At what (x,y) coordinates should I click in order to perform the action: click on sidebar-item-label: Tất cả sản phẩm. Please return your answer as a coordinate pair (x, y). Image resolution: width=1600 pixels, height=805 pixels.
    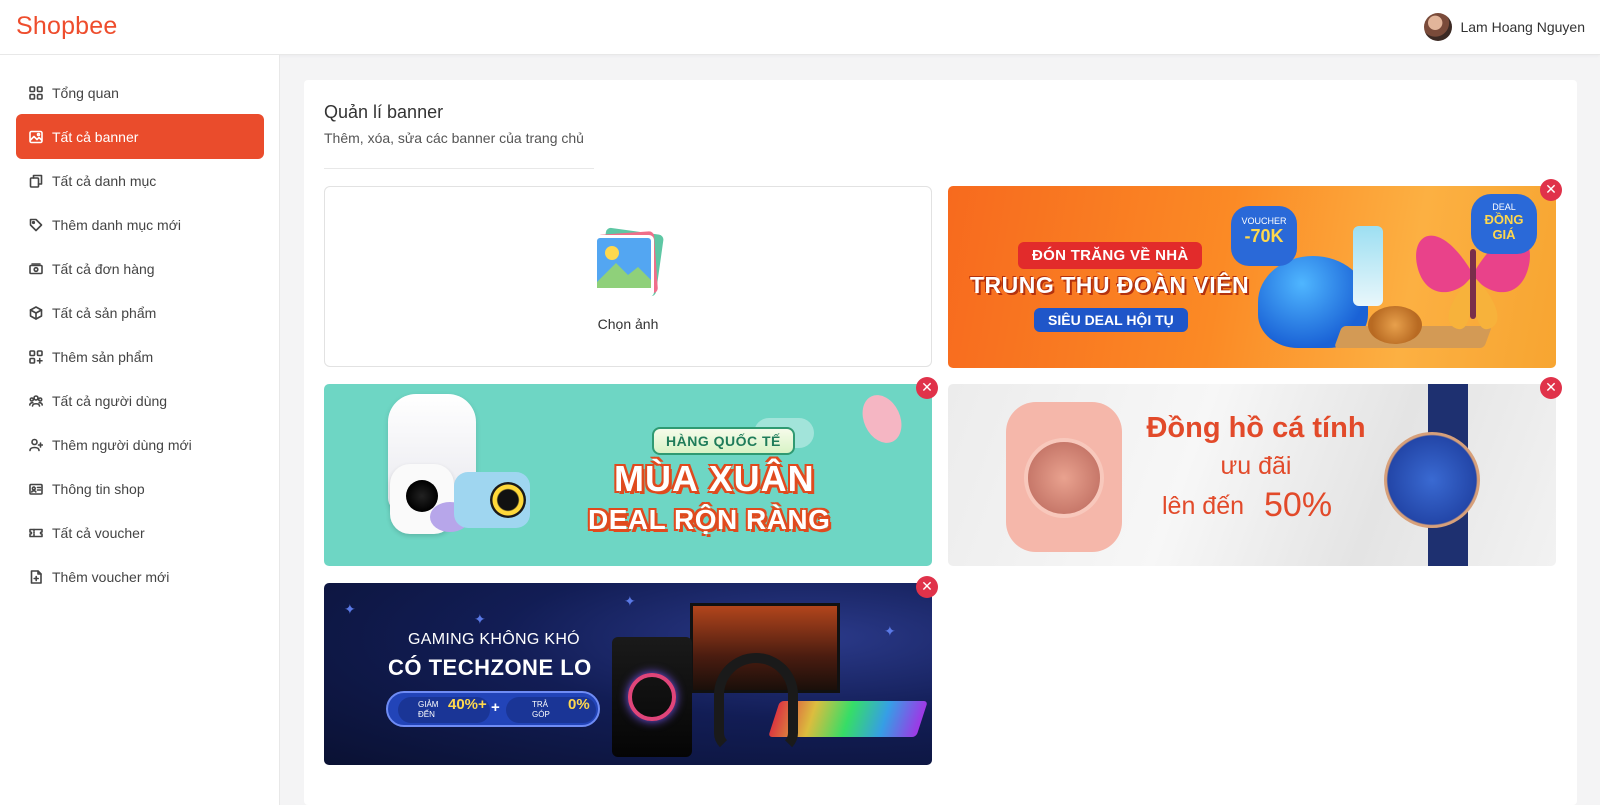
    Looking at the image, I should click on (104, 312).